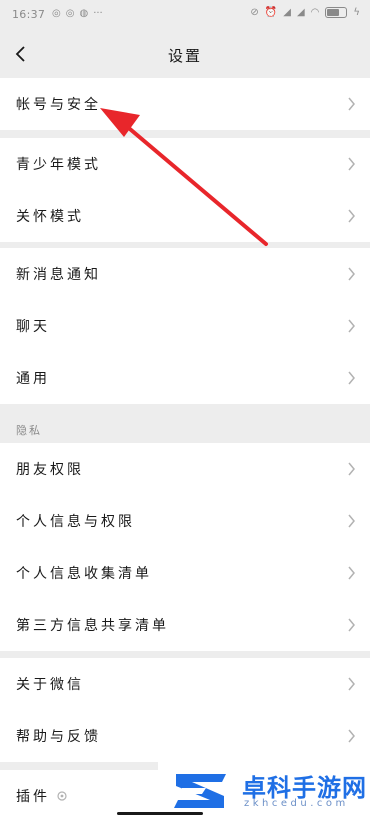 The image size is (370, 822). What do you see at coordinates (98, 13) in the screenshot?
I see `status-more: ···` at bounding box center [98, 13].